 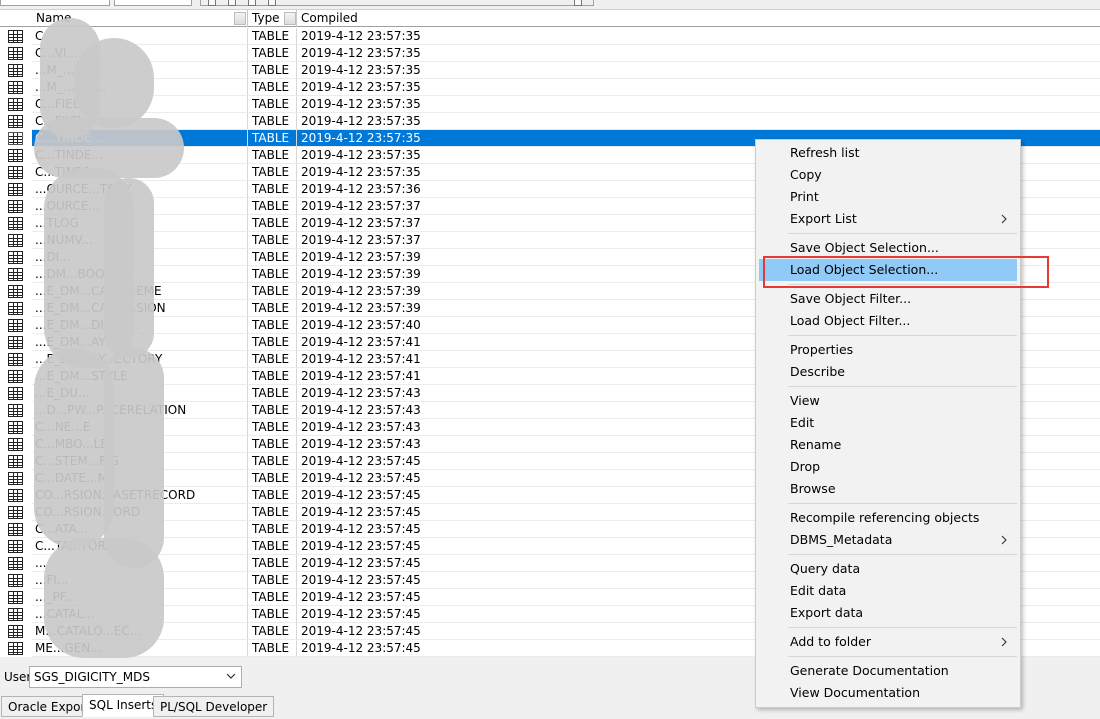 What do you see at coordinates (888, 372) in the screenshot?
I see `menu-item-describe: Describe` at bounding box center [888, 372].